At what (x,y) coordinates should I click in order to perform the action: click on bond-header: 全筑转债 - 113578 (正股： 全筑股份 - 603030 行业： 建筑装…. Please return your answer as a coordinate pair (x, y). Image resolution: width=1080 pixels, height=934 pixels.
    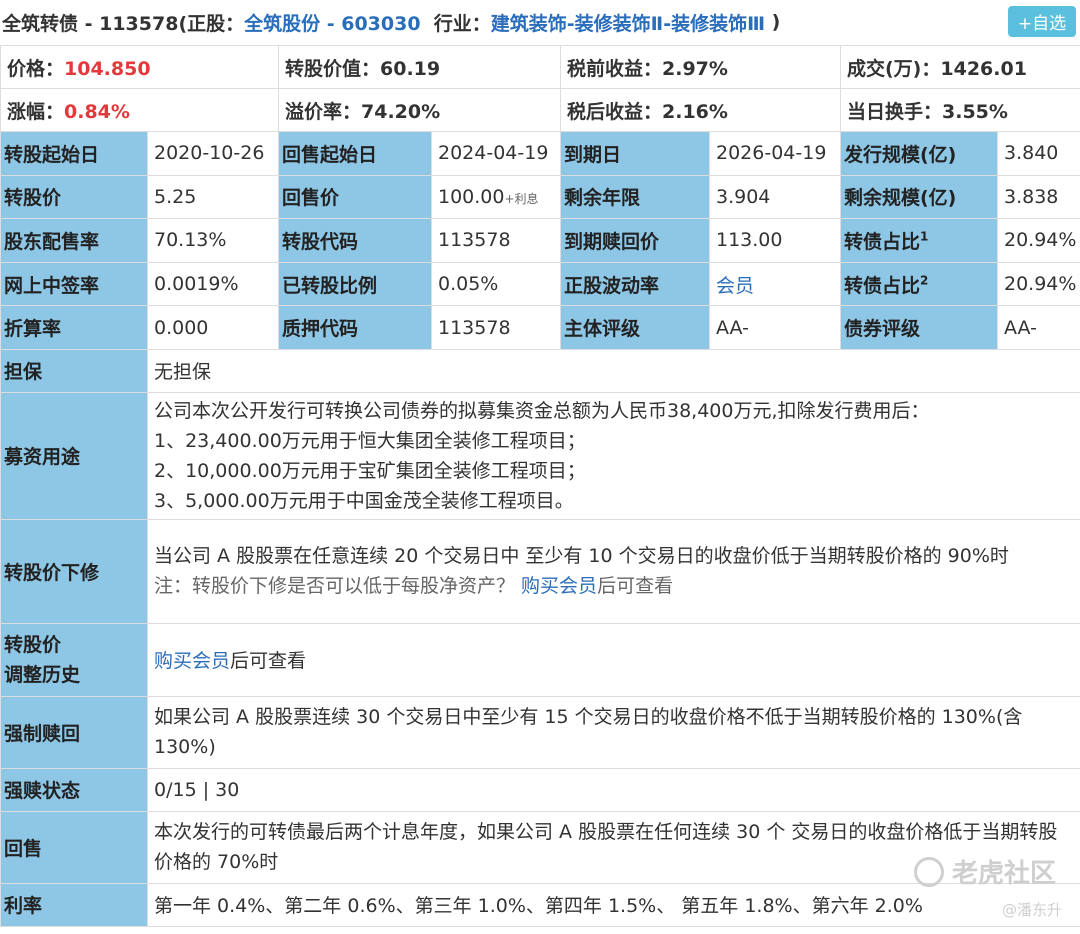
    Looking at the image, I should click on (540, 22).